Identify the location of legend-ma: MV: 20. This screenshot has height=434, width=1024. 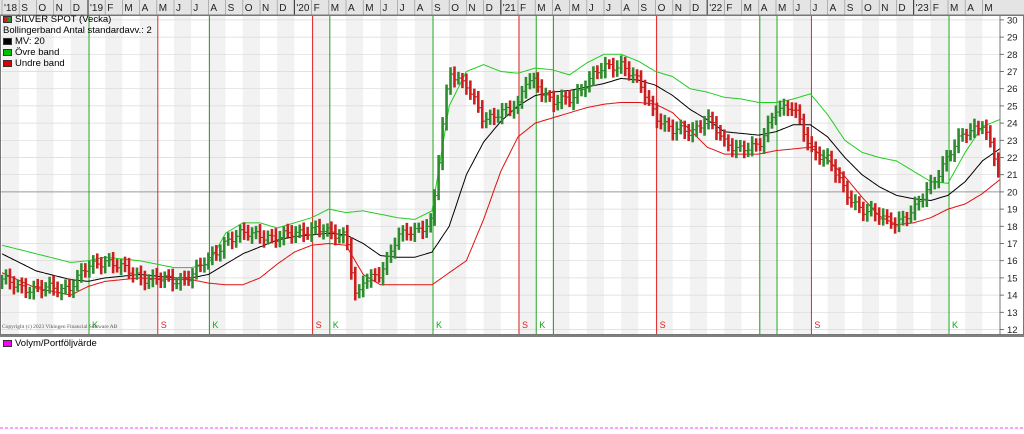
(77, 41).